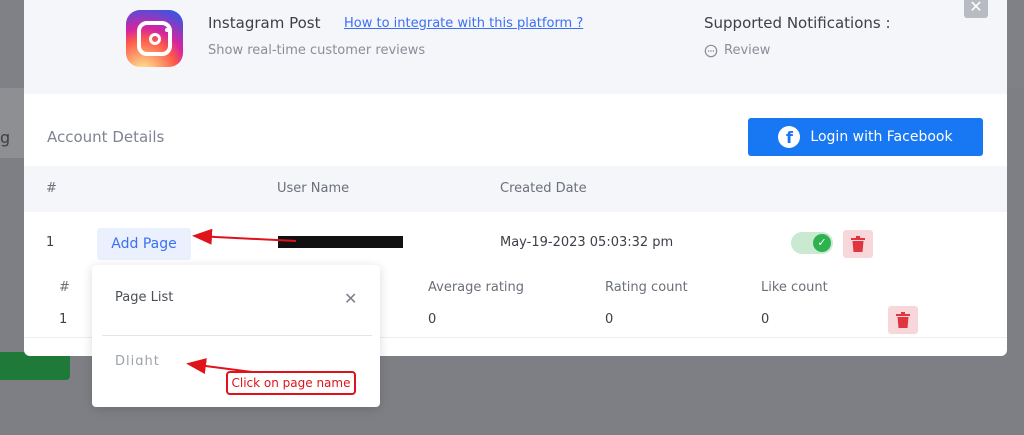 Image resolution: width=1024 pixels, height=435 pixels. What do you see at coordinates (609, 319) in the screenshot?
I see `sub-row-rating-count: 0` at bounding box center [609, 319].